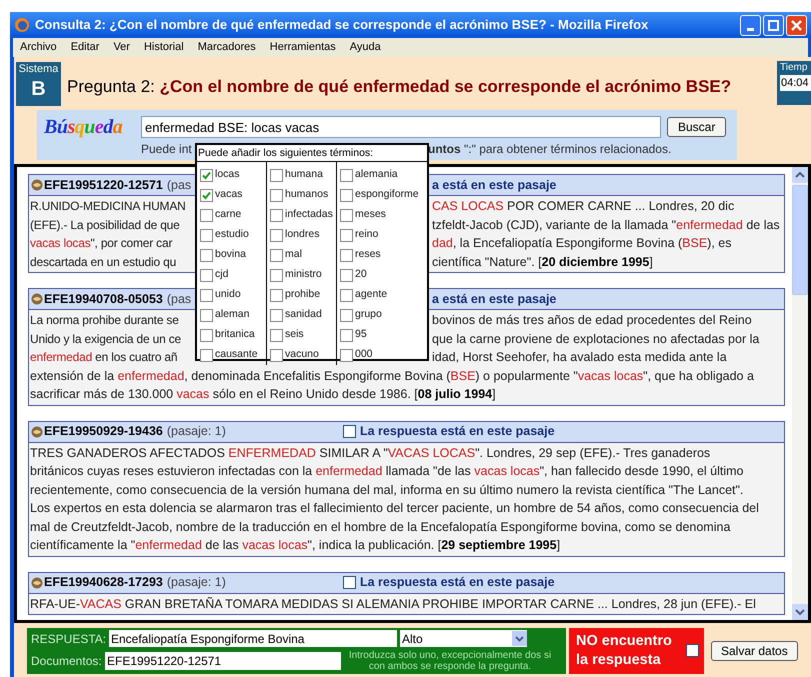 The height and width of the screenshot is (677, 811). Describe the element at coordinates (230, 254) in the screenshot. I see `term-label: bovina` at that location.